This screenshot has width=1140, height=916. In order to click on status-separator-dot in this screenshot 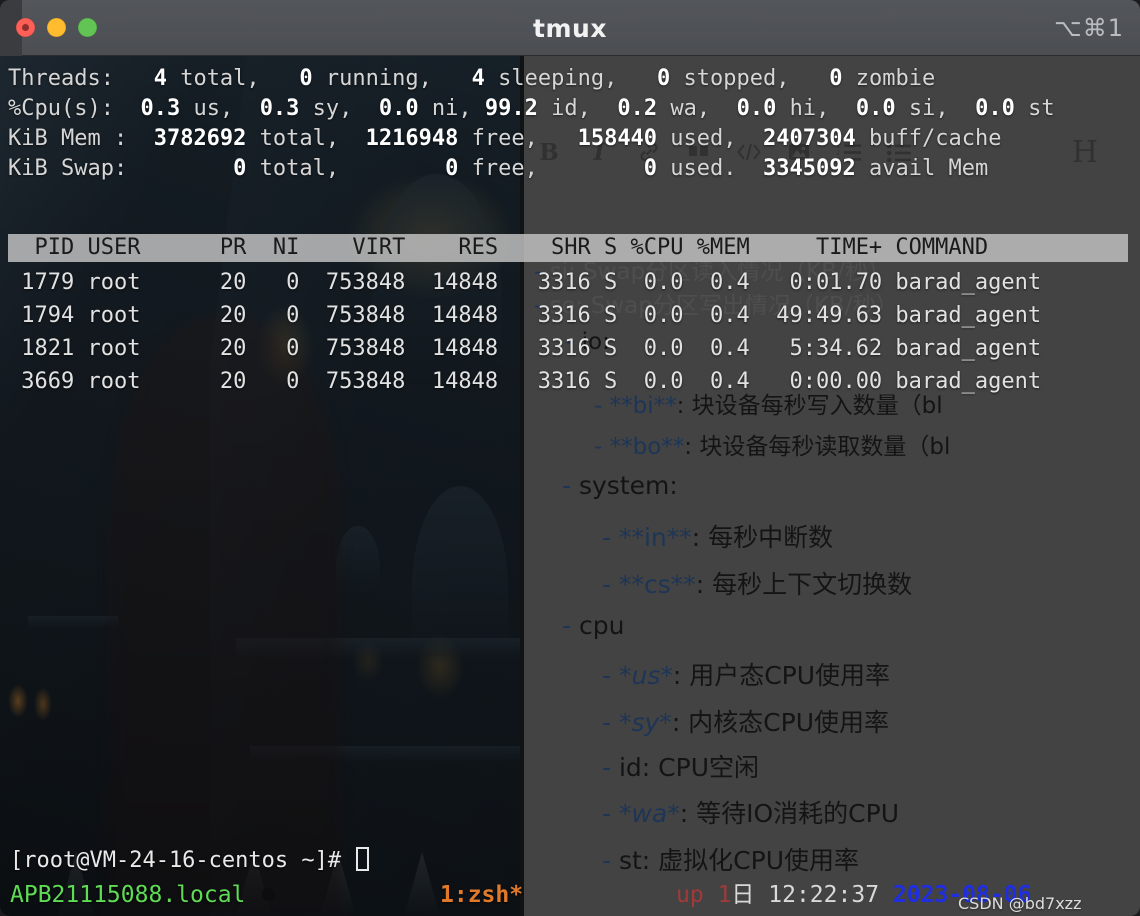, I will do `click(268, 894)`.